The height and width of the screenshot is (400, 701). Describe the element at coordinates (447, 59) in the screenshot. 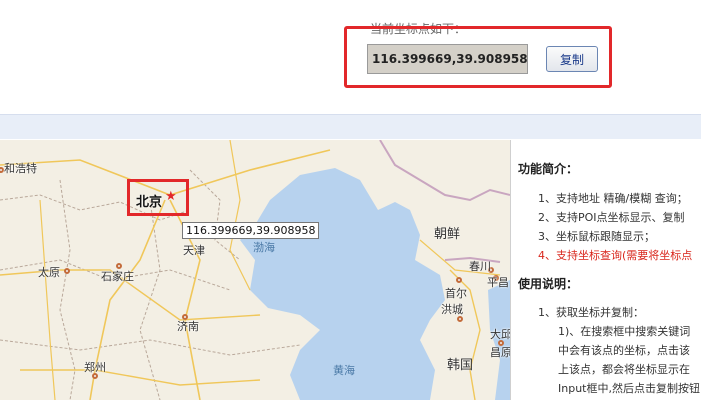

I see `coord-input: 116.399669,39.908958` at that location.